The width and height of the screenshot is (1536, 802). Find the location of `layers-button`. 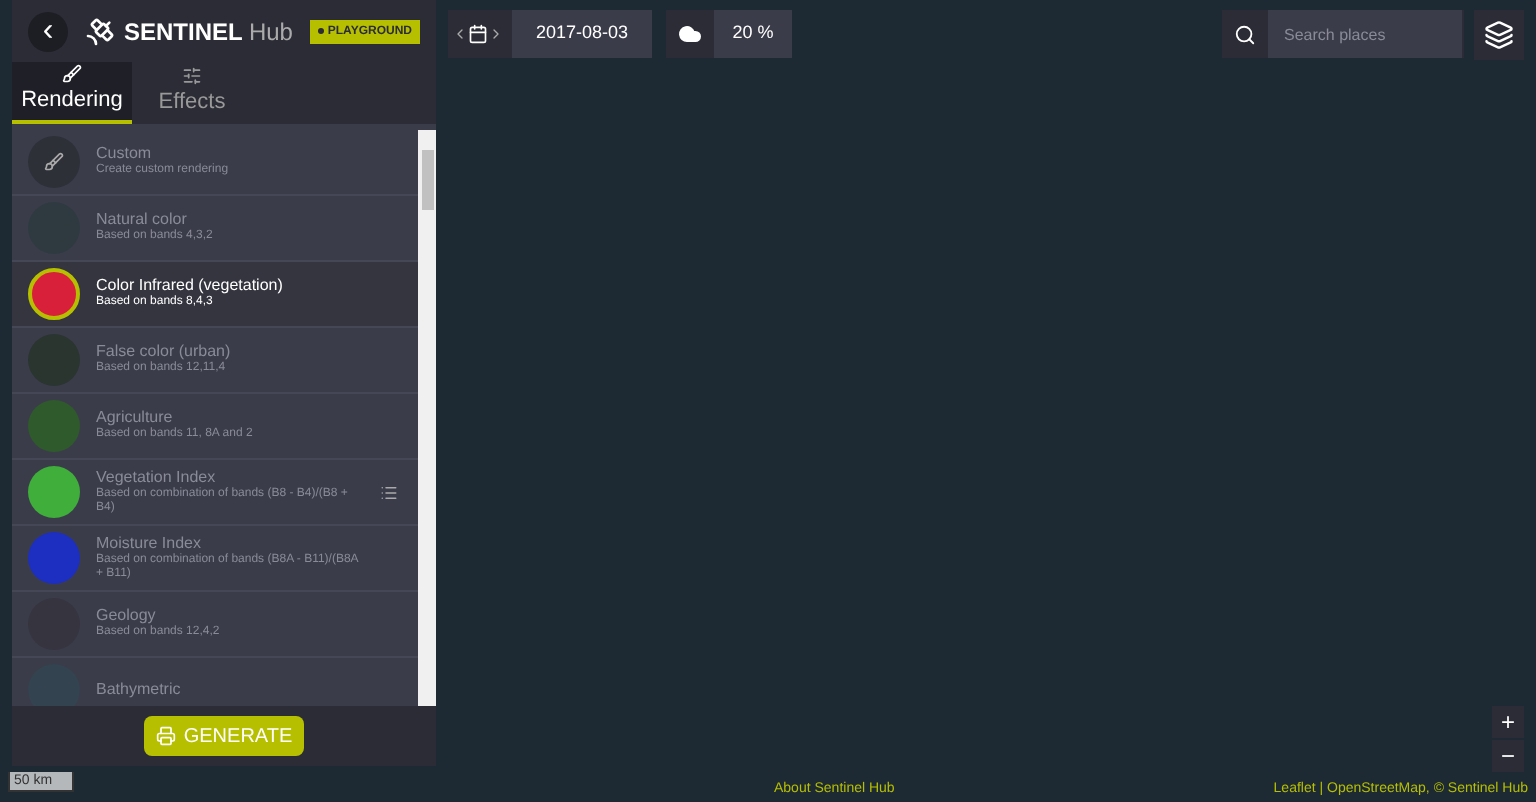

layers-button is located at coordinates (1499, 35).